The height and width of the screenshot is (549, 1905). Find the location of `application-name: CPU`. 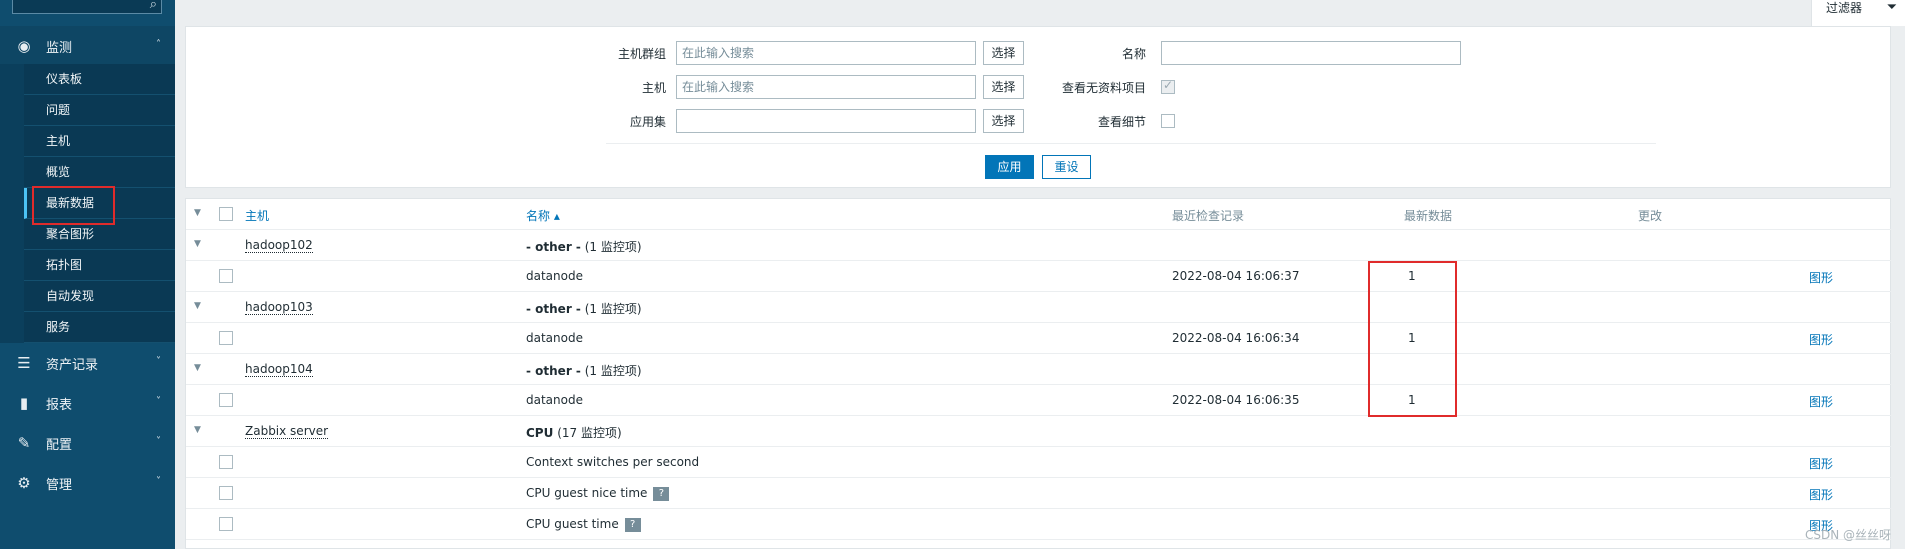

application-name: CPU is located at coordinates (540, 433).